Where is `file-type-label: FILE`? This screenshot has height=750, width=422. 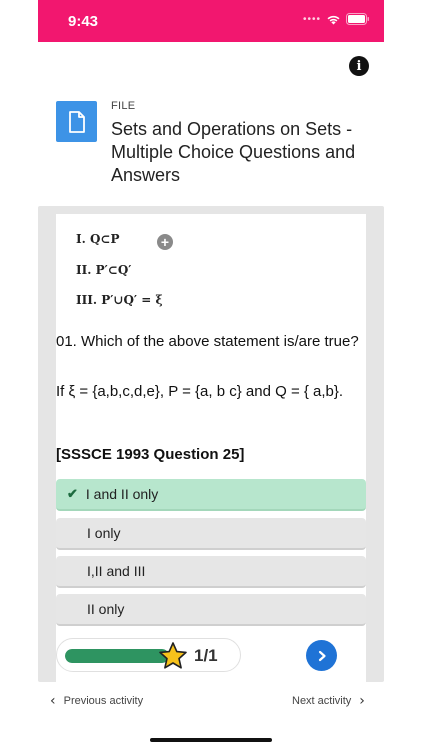
file-type-label: FILE is located at coordinates (123, 106).